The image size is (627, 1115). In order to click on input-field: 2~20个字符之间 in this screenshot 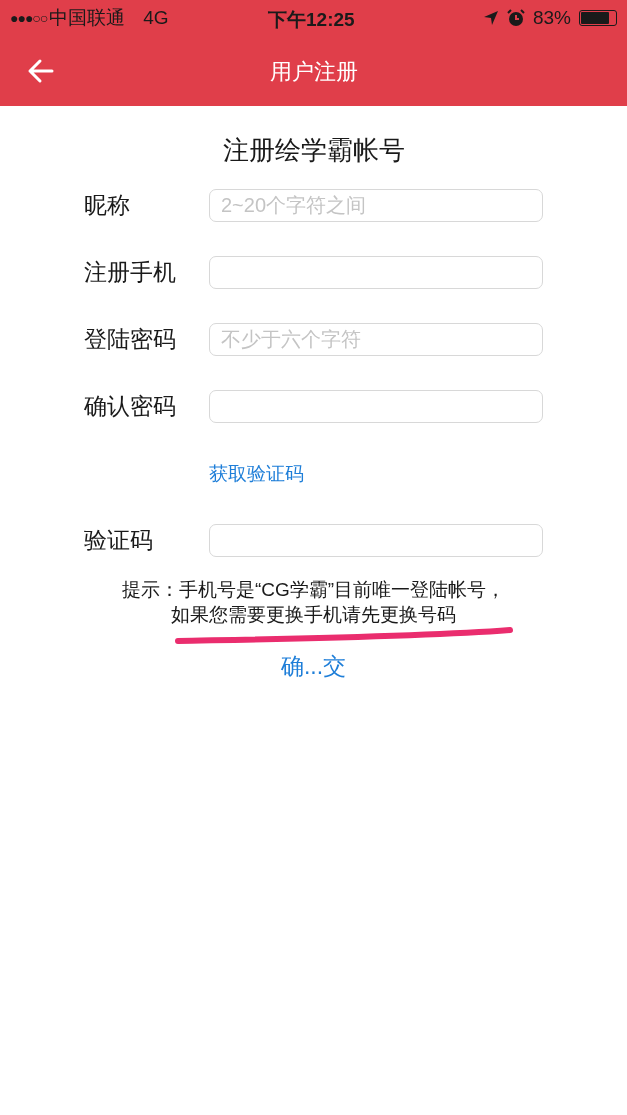, I will do `click(376, 205)`.